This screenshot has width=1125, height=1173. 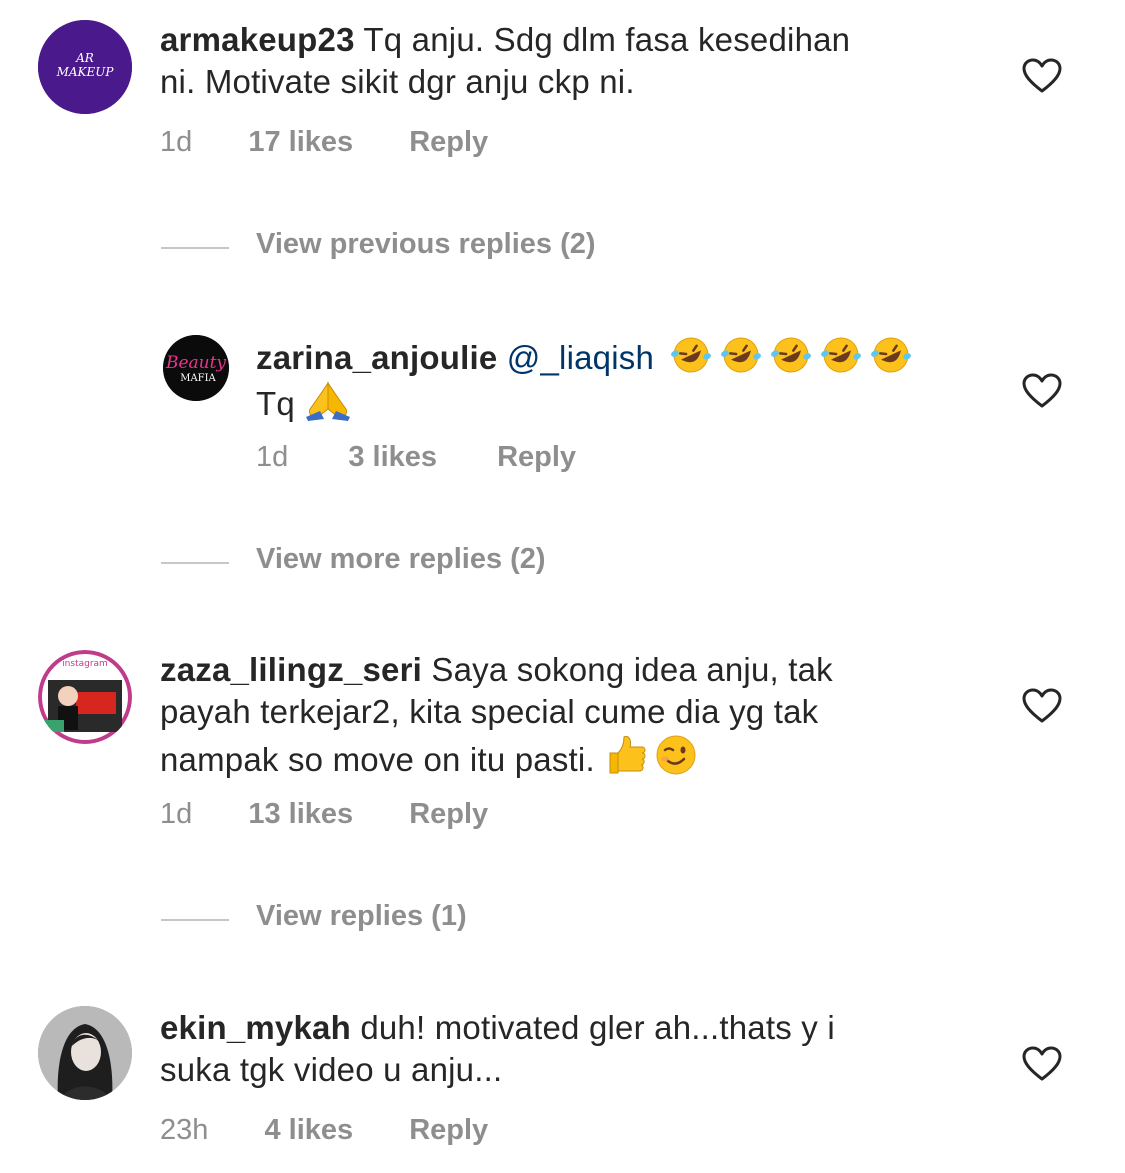 I want to click on rofl-emoji-group, so click(x=794, y=356).